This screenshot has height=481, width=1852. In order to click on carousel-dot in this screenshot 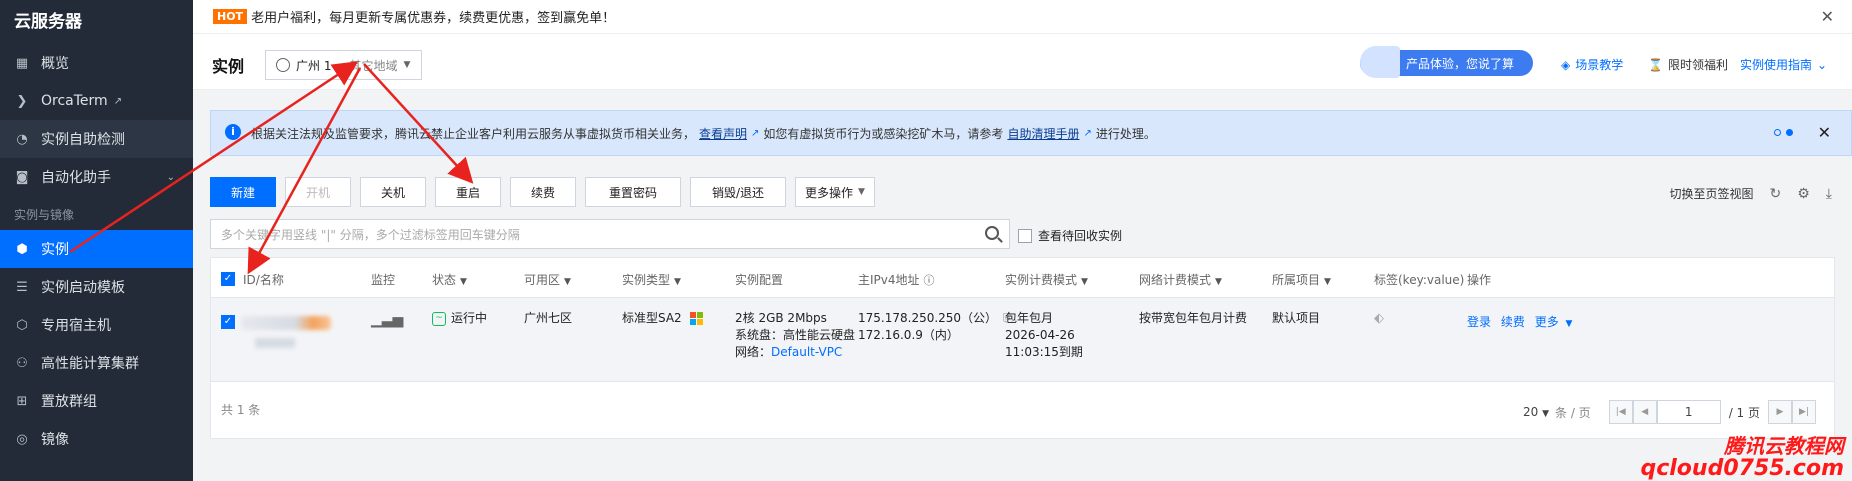, I will do `click(1777, 132)`.